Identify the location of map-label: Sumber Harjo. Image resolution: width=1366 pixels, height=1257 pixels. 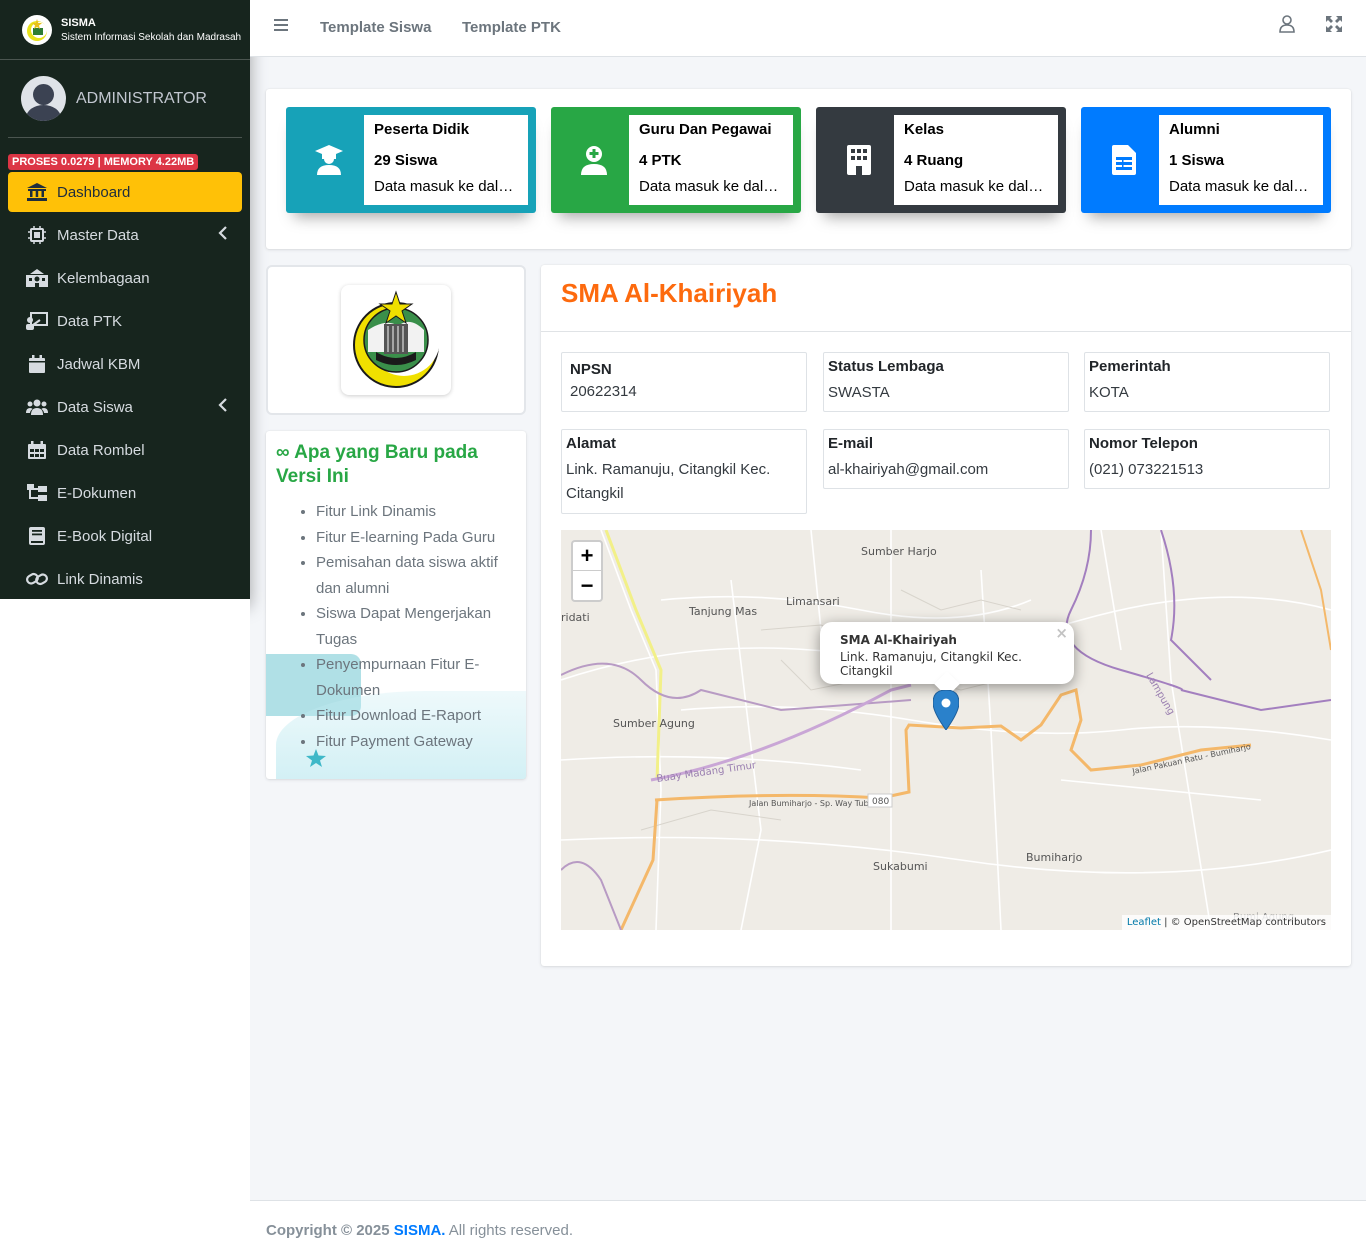
(899, 551).